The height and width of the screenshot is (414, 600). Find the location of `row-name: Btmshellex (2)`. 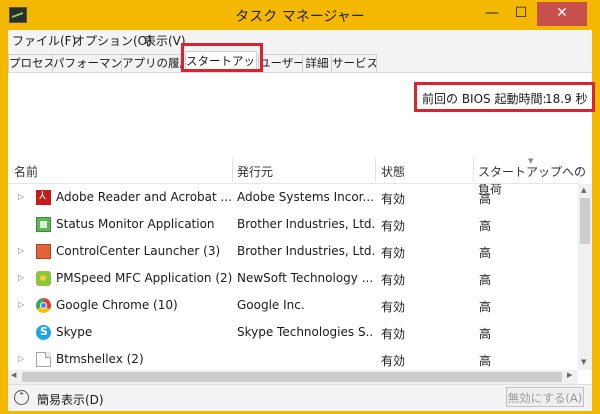

row-name: Btmshellex (2) is located at coordinates (100, 359).